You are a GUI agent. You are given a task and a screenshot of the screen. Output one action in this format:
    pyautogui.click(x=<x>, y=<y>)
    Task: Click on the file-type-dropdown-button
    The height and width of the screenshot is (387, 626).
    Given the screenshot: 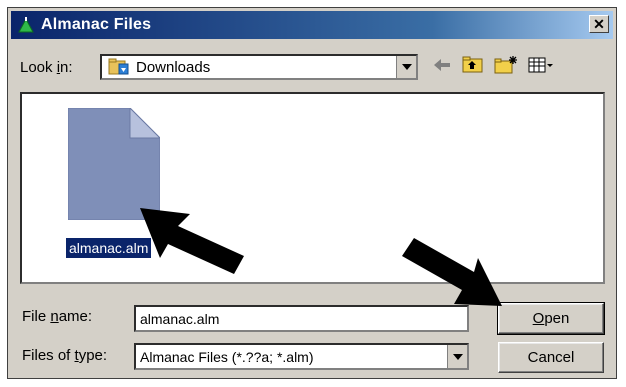 What is the action you would take?
    pyautogui.click(x=457, y=356)
    